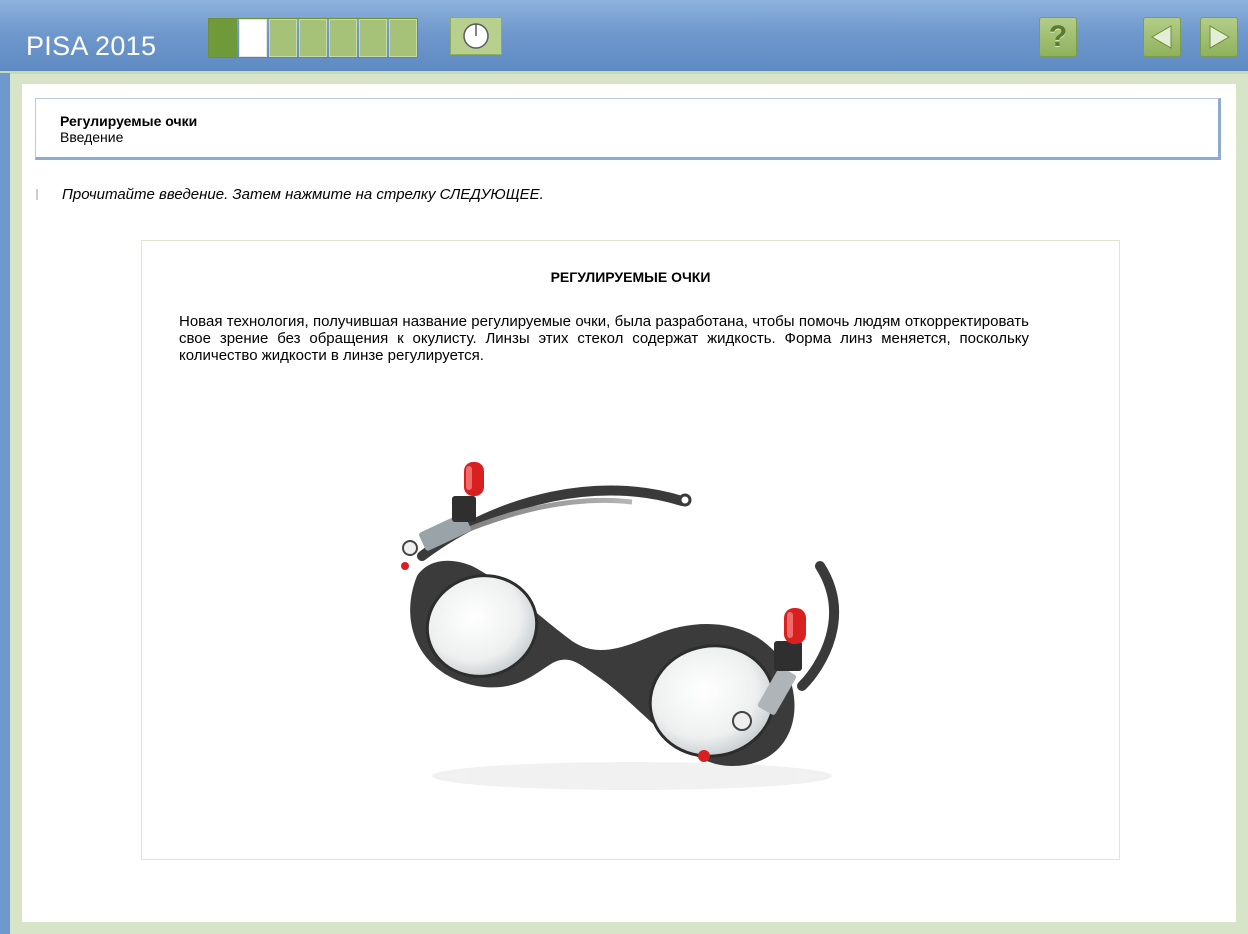  I want to click on timer-clock-icon, so click(476, 36).